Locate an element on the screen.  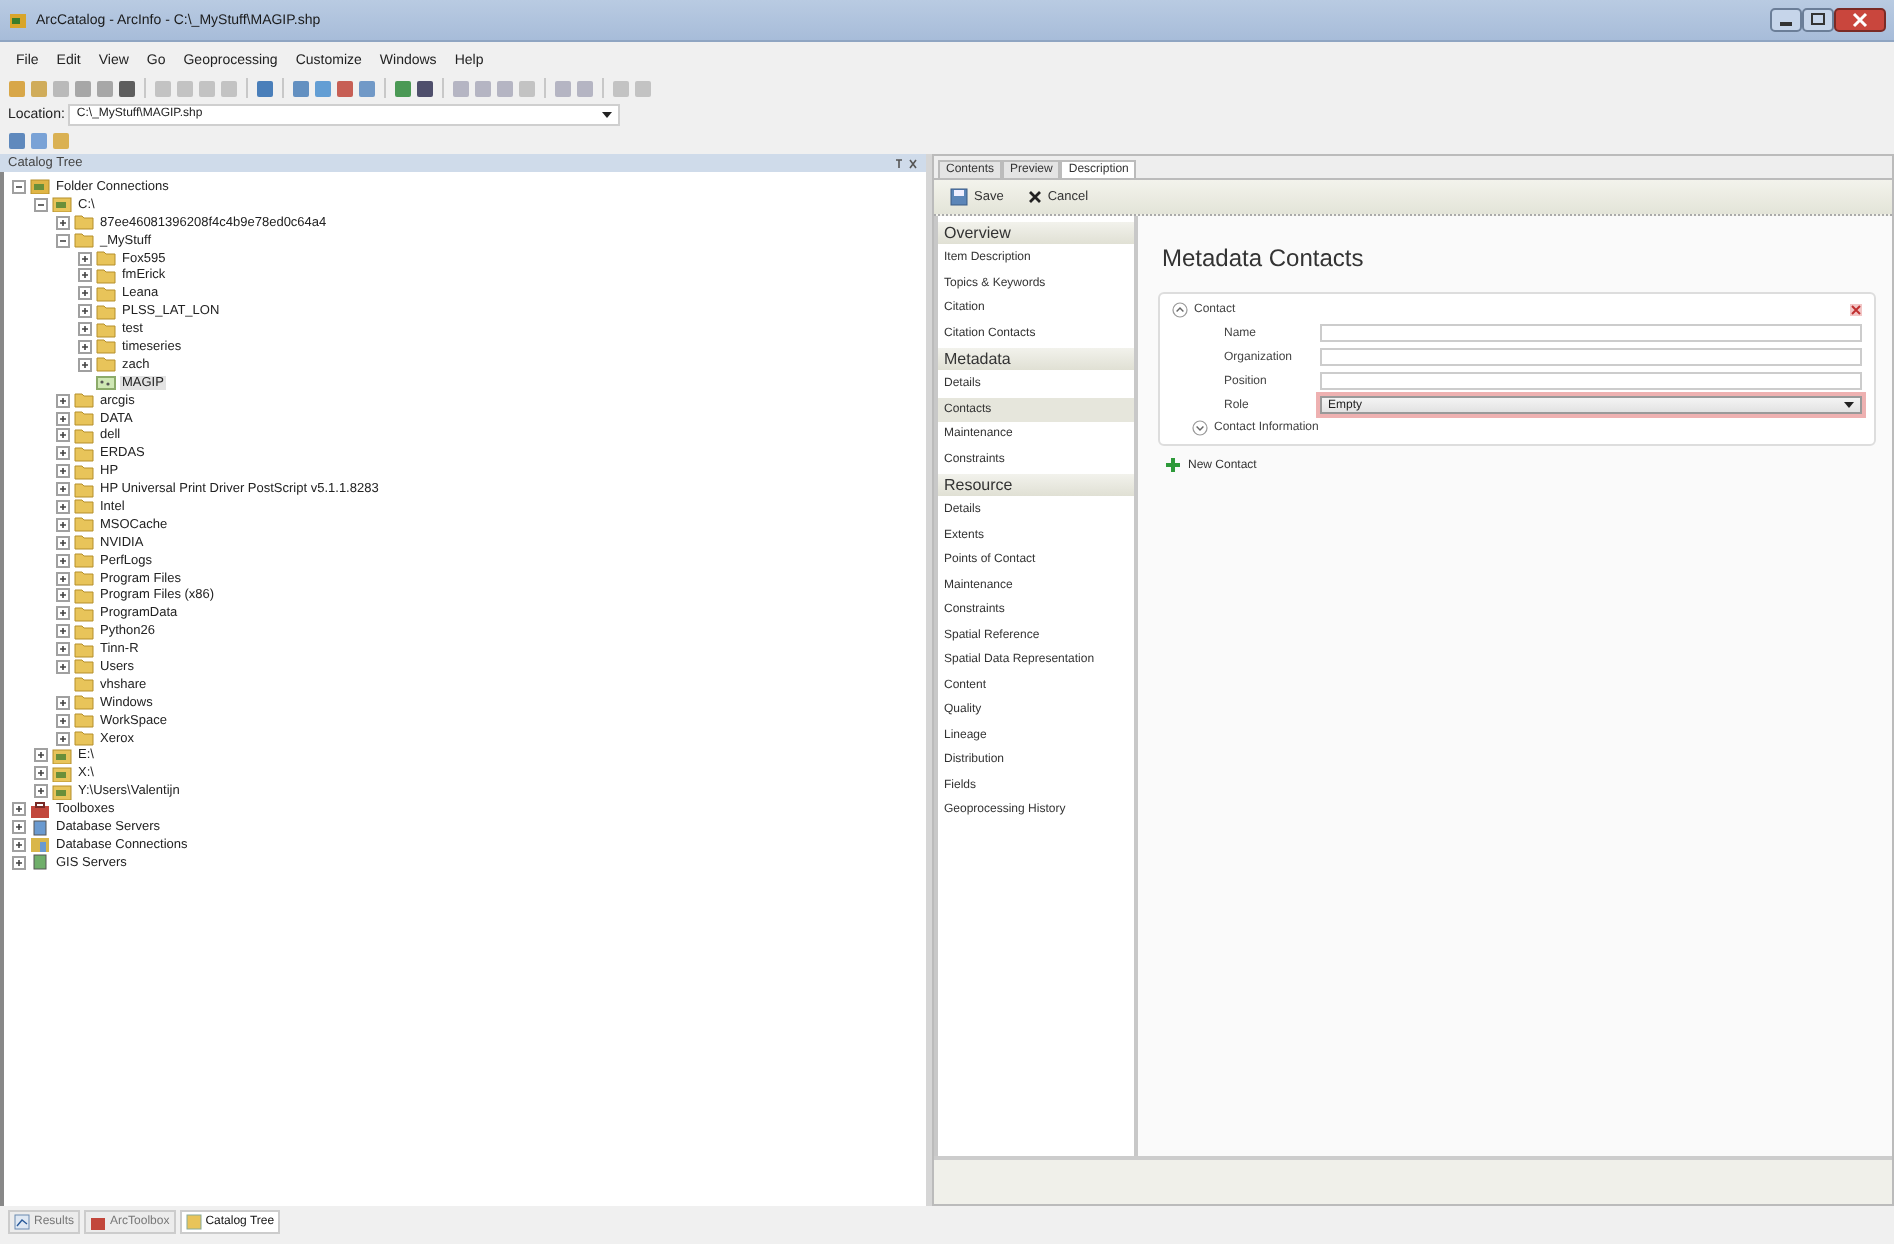
section-heading: Metadata Contacts is located at coordinates (1264, 258).